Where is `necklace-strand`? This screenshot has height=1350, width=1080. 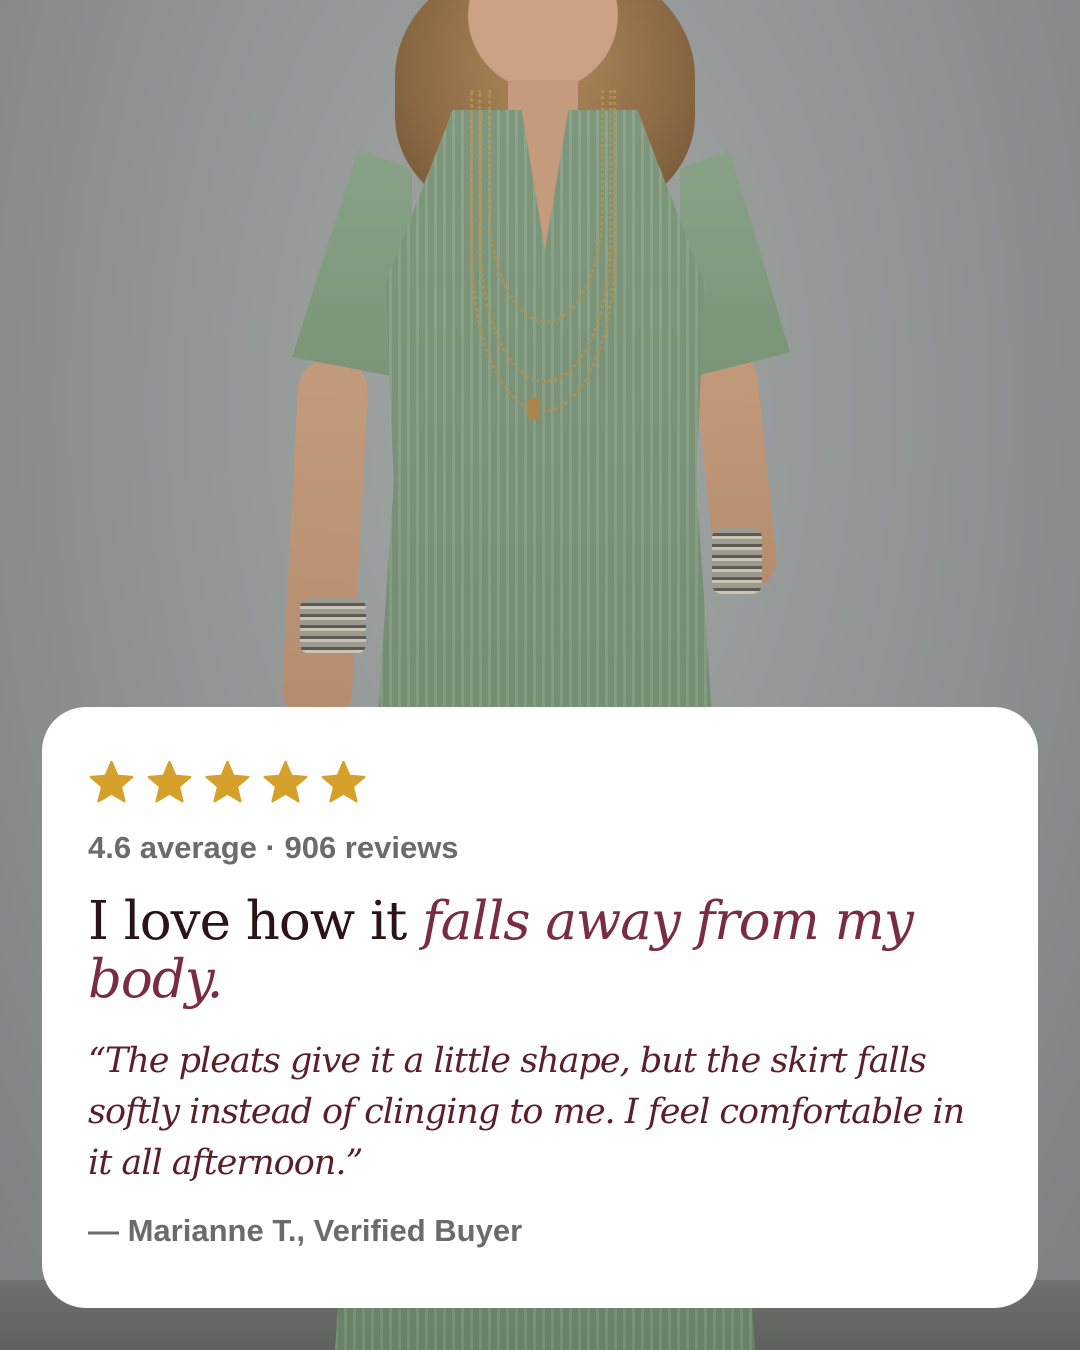 necklace-strand is located at coordinates (543, 251).